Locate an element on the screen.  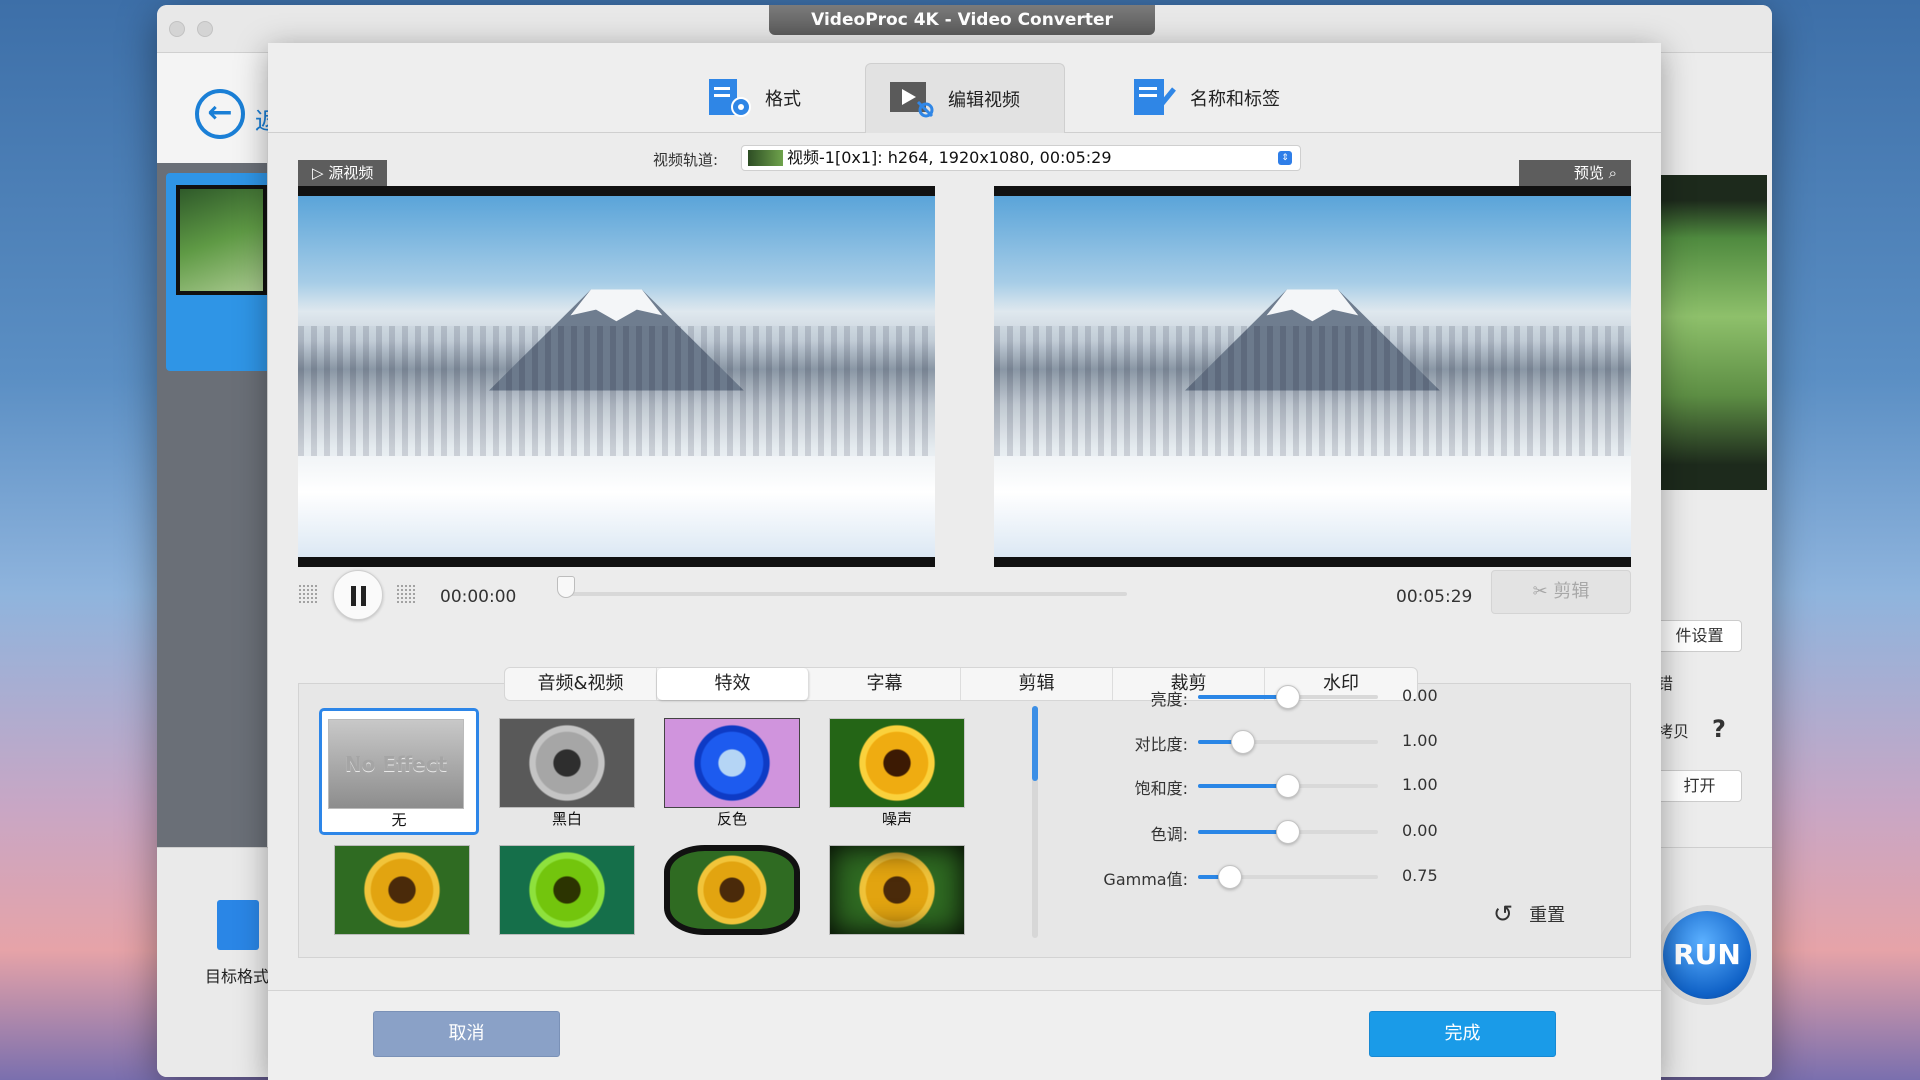
background-toolbar: ← 返 is located at coordinates (218, 108).